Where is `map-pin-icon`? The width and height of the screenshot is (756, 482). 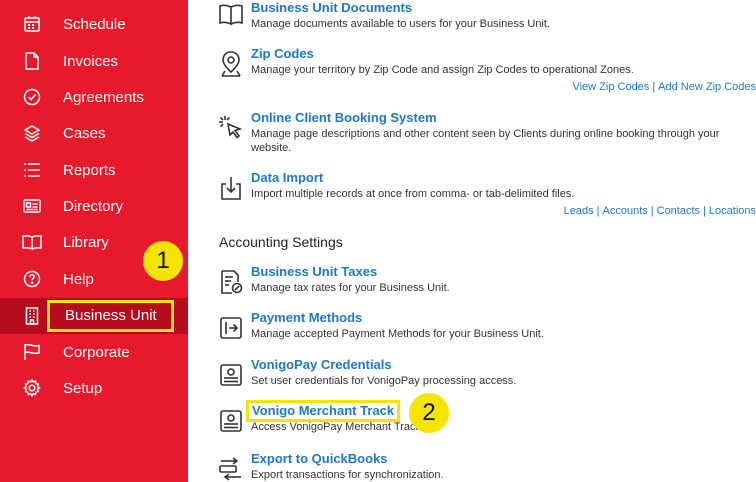 map-pin-icon is located at coordinates (231, 64).